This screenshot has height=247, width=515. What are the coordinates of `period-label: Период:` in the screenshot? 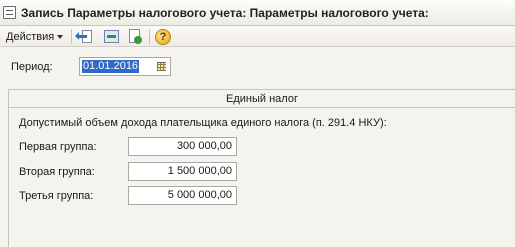 It's located at (32, 67).